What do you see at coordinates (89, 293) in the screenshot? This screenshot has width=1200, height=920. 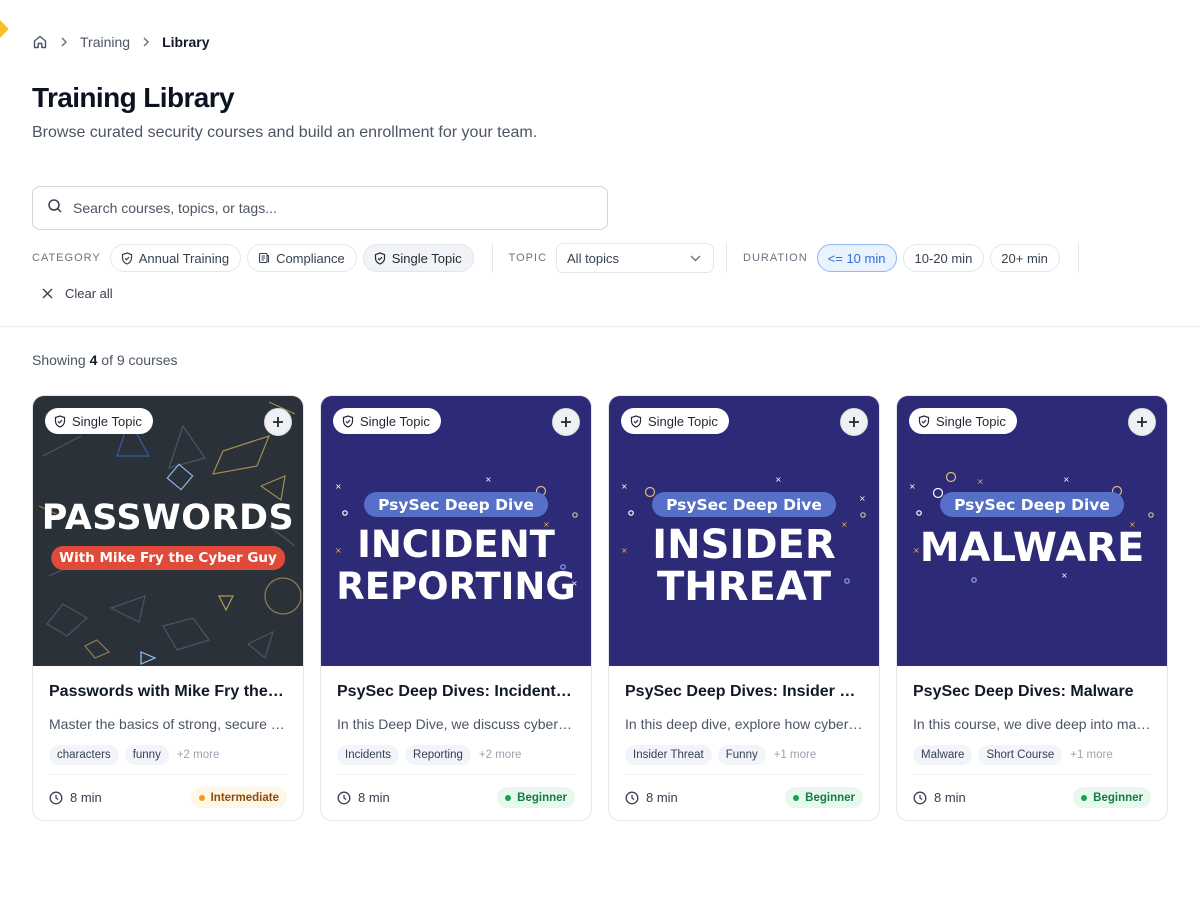 I see `clear-all-label: Clear all` at bounding box center [89, 293].